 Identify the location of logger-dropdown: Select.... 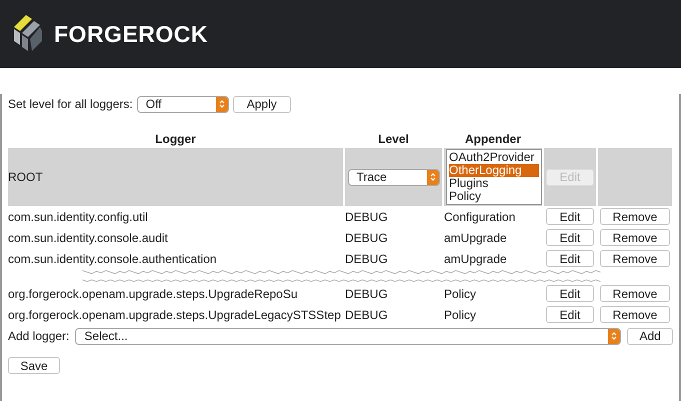
(348, 336).